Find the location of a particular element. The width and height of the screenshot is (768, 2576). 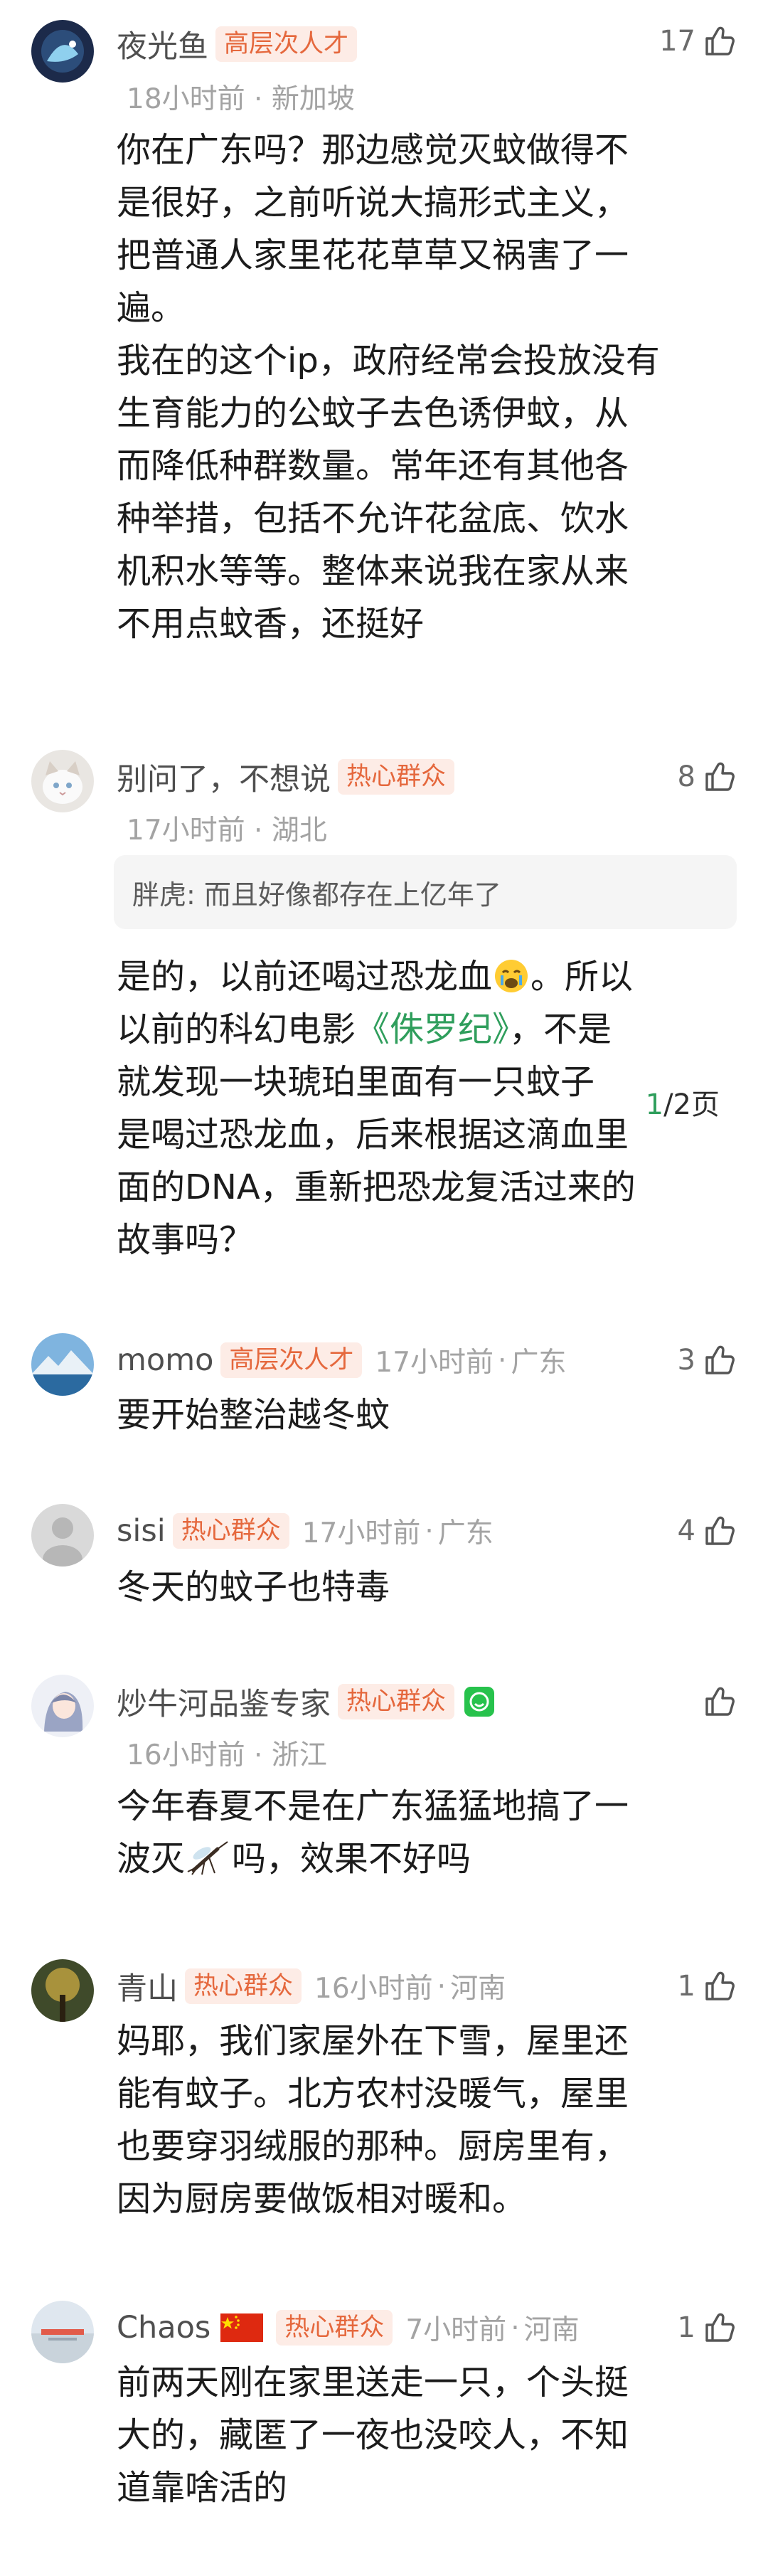

comment-meta: 16小时前 · 浙江 is located at coordinates (227, 1755).